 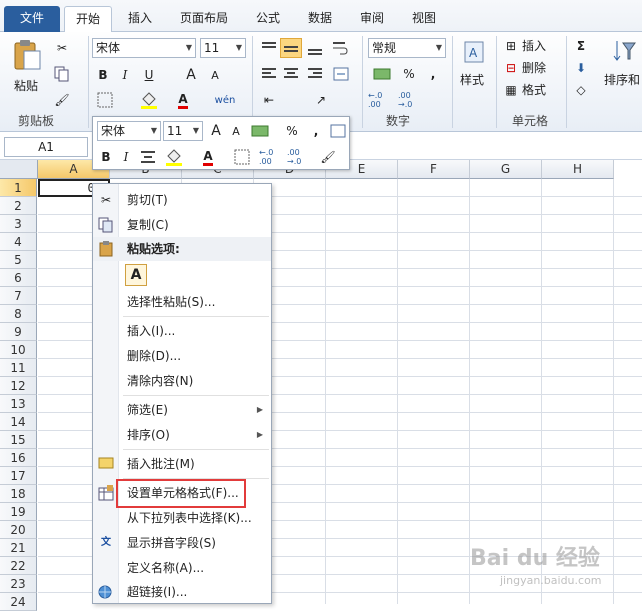 What do you see at coordinates (215, 75) in the screenshot?
I see `shrink-font-button: A` at bounding box center [215, 75].